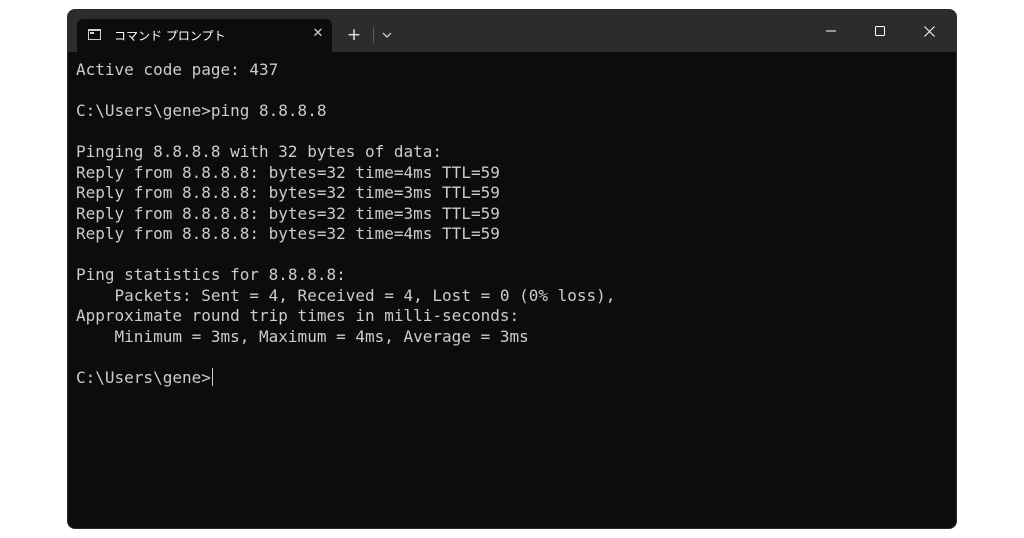  What do you see at coordinates (211, 274) in the screenshot?
I see `console-line: Ping statistics for 8.8.8.8:` at bounding box center [211, 274].